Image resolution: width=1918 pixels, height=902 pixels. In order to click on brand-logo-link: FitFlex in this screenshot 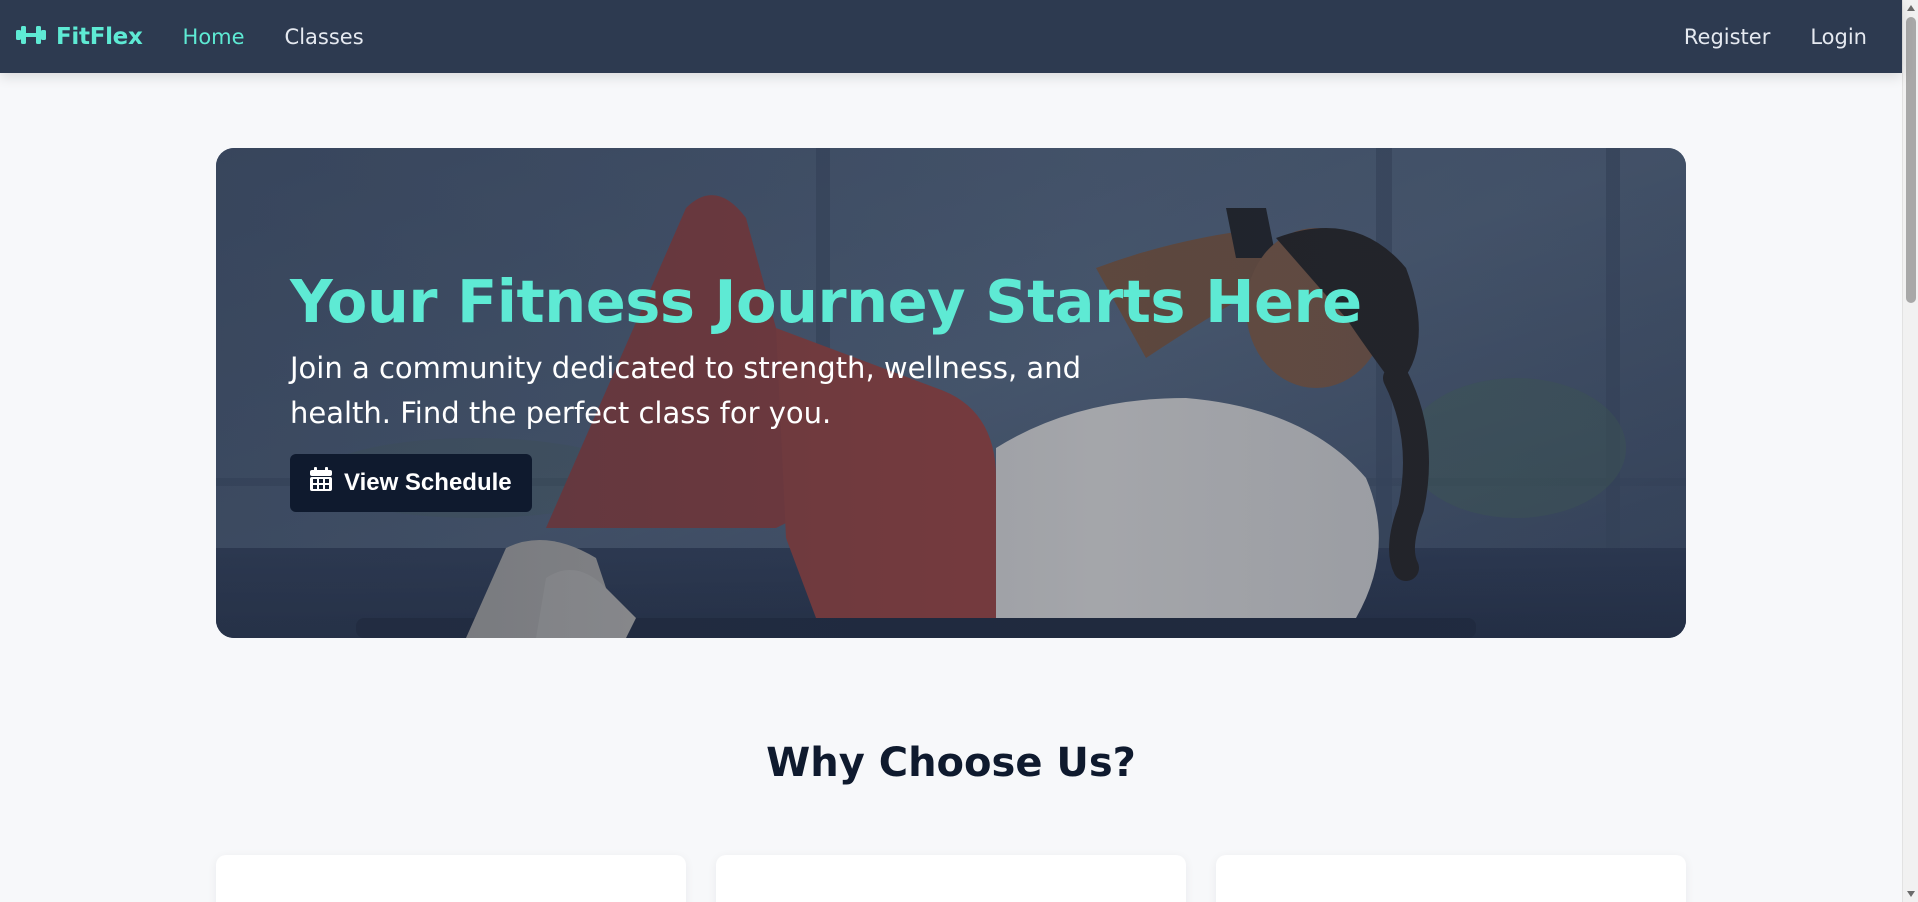, I will do `click(79, 37)`.